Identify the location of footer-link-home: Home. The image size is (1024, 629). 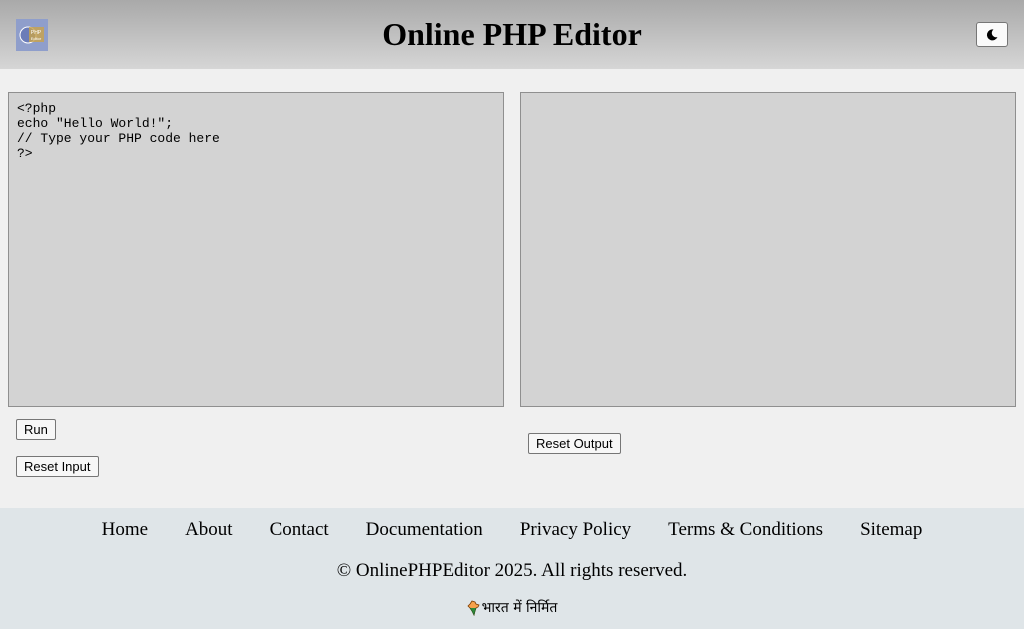
(125, 530).